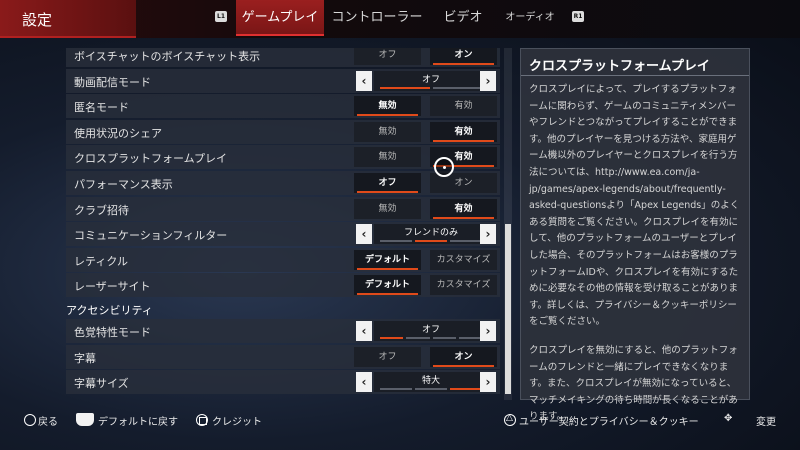 The height and width of the screenshot is (450, 800). I want to click on credits-button: クレジット, so click(237, 420).